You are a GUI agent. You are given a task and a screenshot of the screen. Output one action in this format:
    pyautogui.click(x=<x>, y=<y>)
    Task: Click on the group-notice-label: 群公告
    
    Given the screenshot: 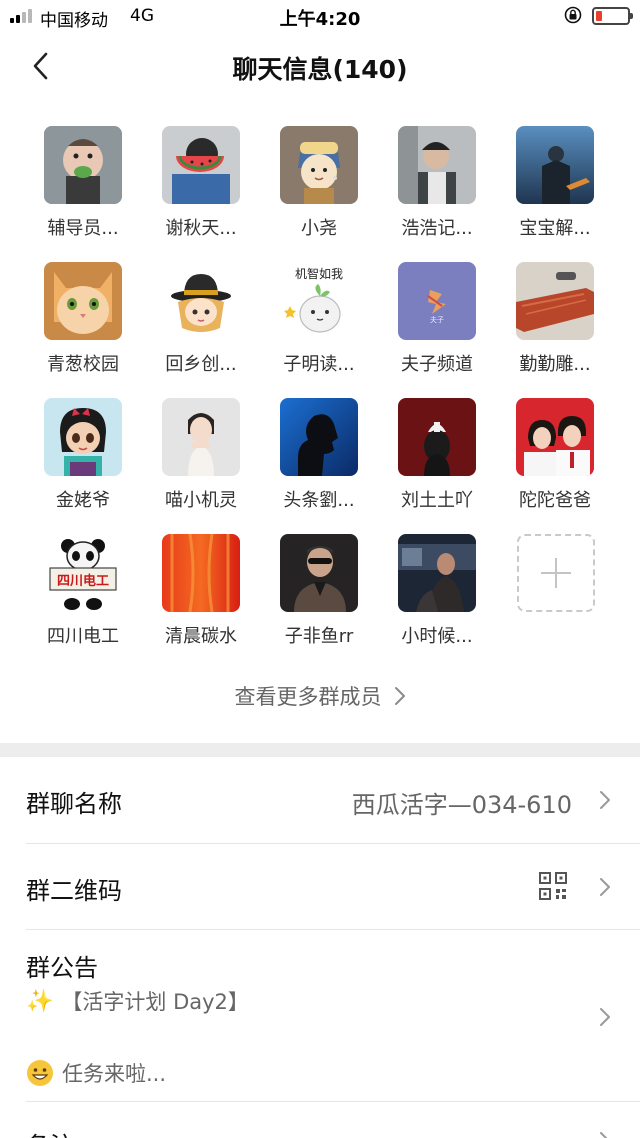 What is the action you would take?
    pyautogui.click(x=62, y=968)
    